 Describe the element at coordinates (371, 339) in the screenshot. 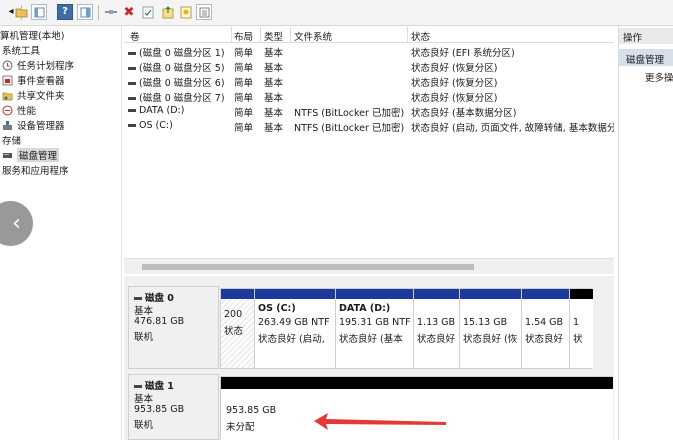

I see `partition-status: 状态良好 (基本` at that location.